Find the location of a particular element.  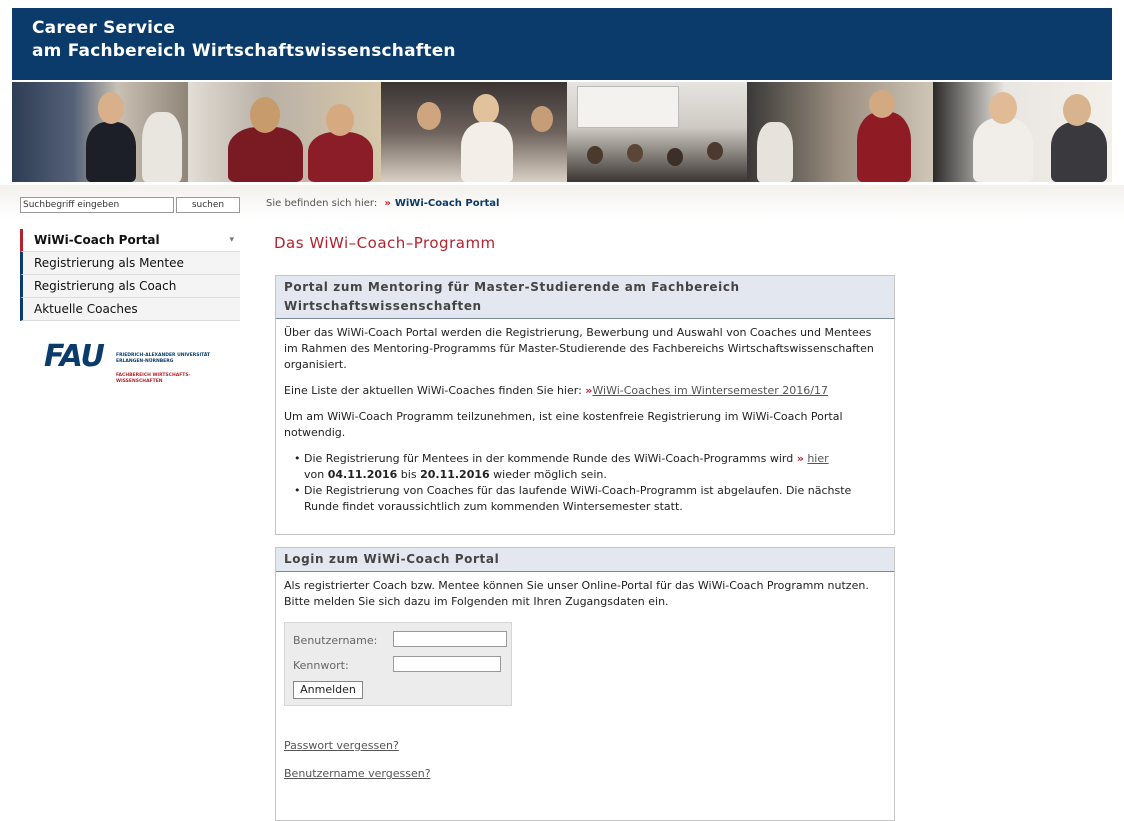

bullet-1-end: wieder möglich sein. is located at coordinates (548, 474).